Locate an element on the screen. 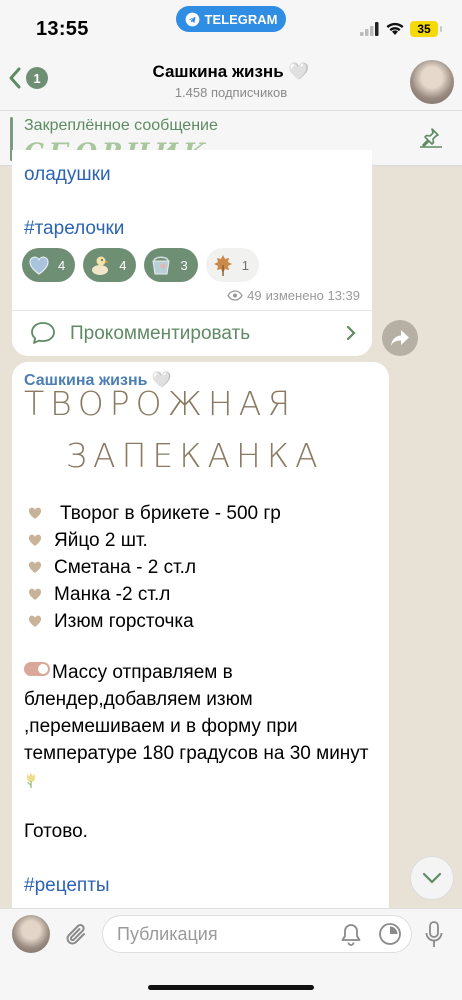 This screenshot has height=1000, width=462. list-item: Творог в брикете - 500 гр is located at coordinates (154, 513).